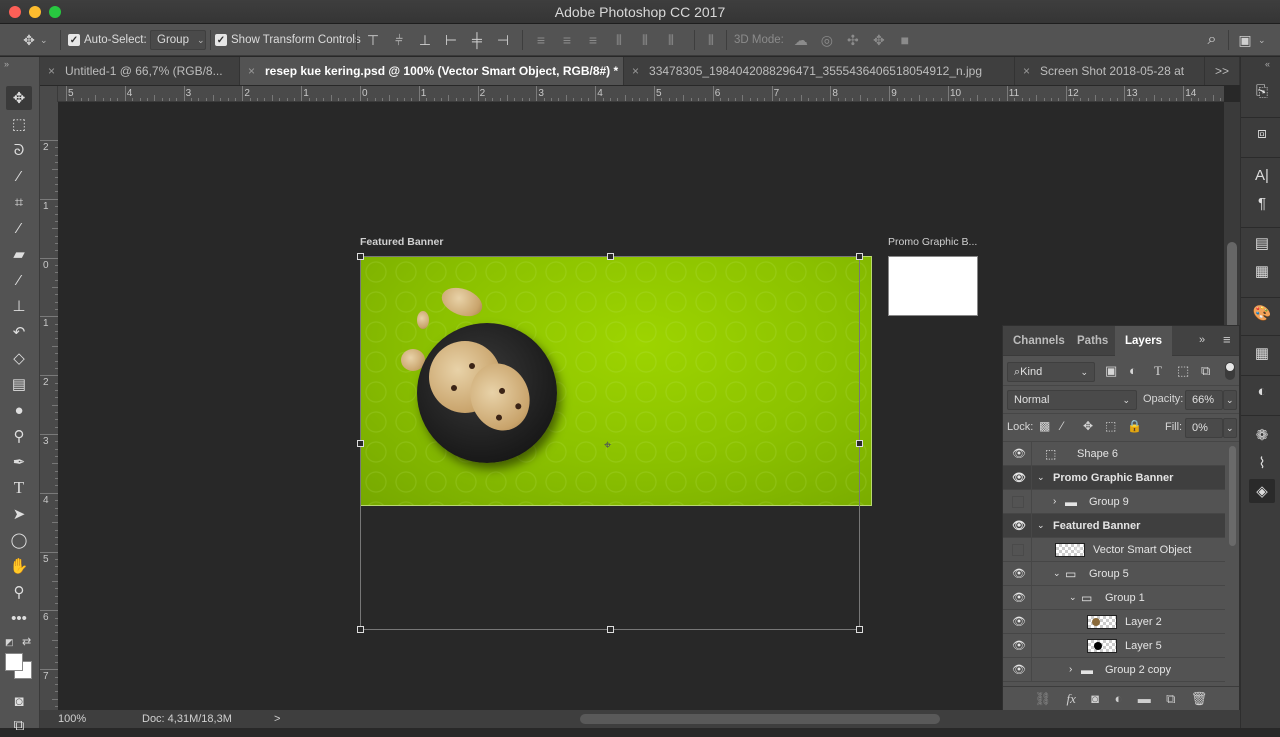  Describe the element at coordinates (26, 641) in the screenshot. I see `swap-colors-icon: ⇄` at that location.